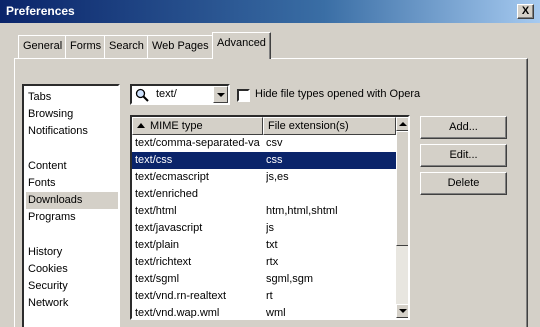  What do you see at coordinates (72, 97) in the screenshot?
I see `sidebar-item-tabs: Tabs` at bounding box center [72, 97].